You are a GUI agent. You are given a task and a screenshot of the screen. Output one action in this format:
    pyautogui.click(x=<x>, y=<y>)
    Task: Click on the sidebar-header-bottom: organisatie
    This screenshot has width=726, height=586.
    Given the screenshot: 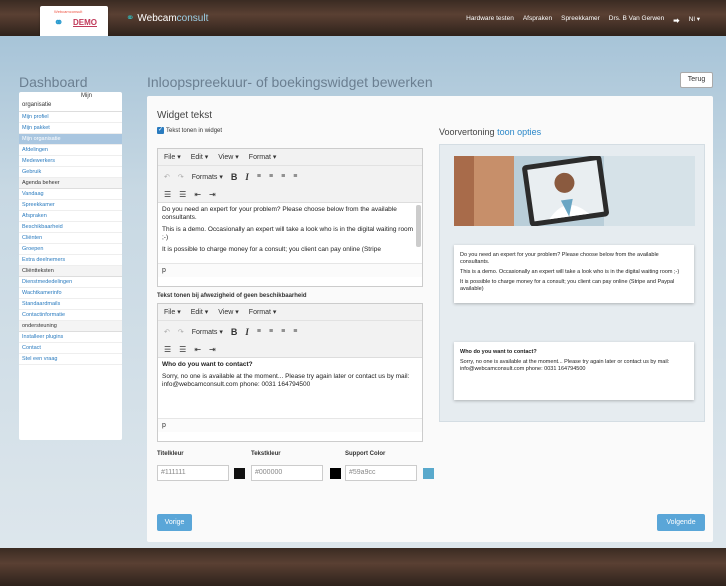 What is the action you would take?
    pyautogui.click(x=37, y=105)
    